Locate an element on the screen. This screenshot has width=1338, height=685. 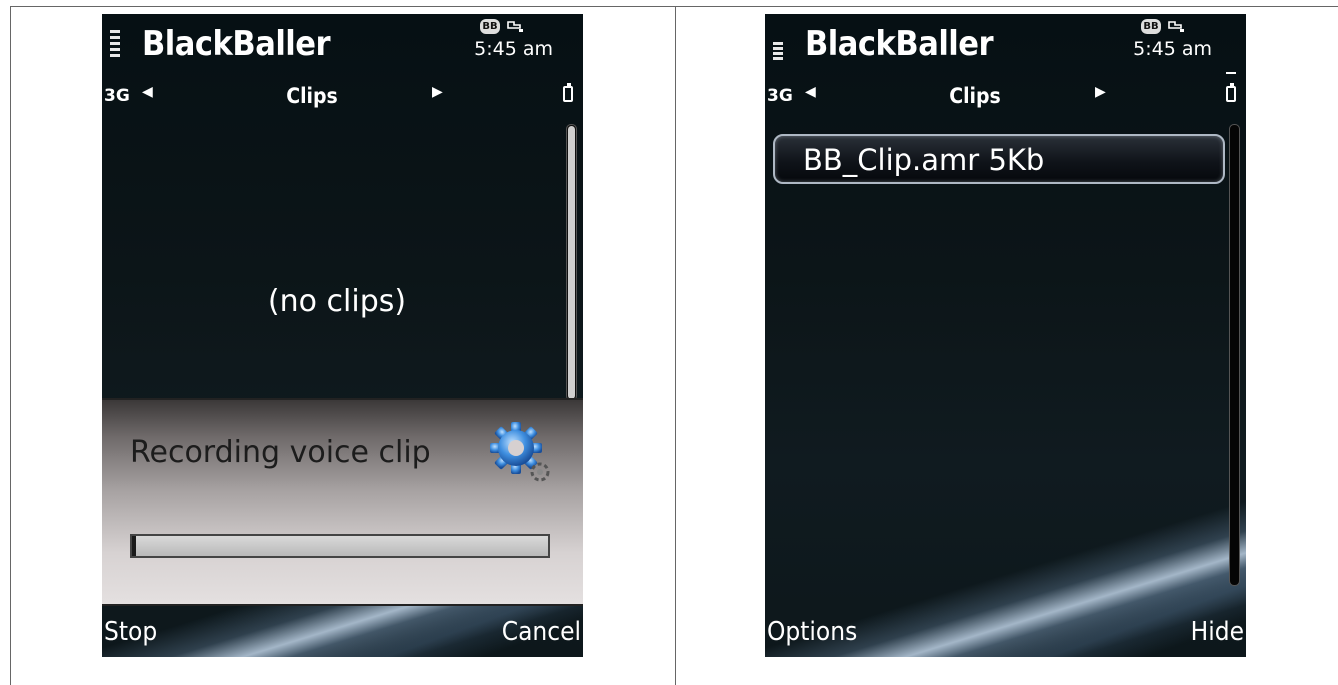
options-button: Options is located at coordinates (812, 632).